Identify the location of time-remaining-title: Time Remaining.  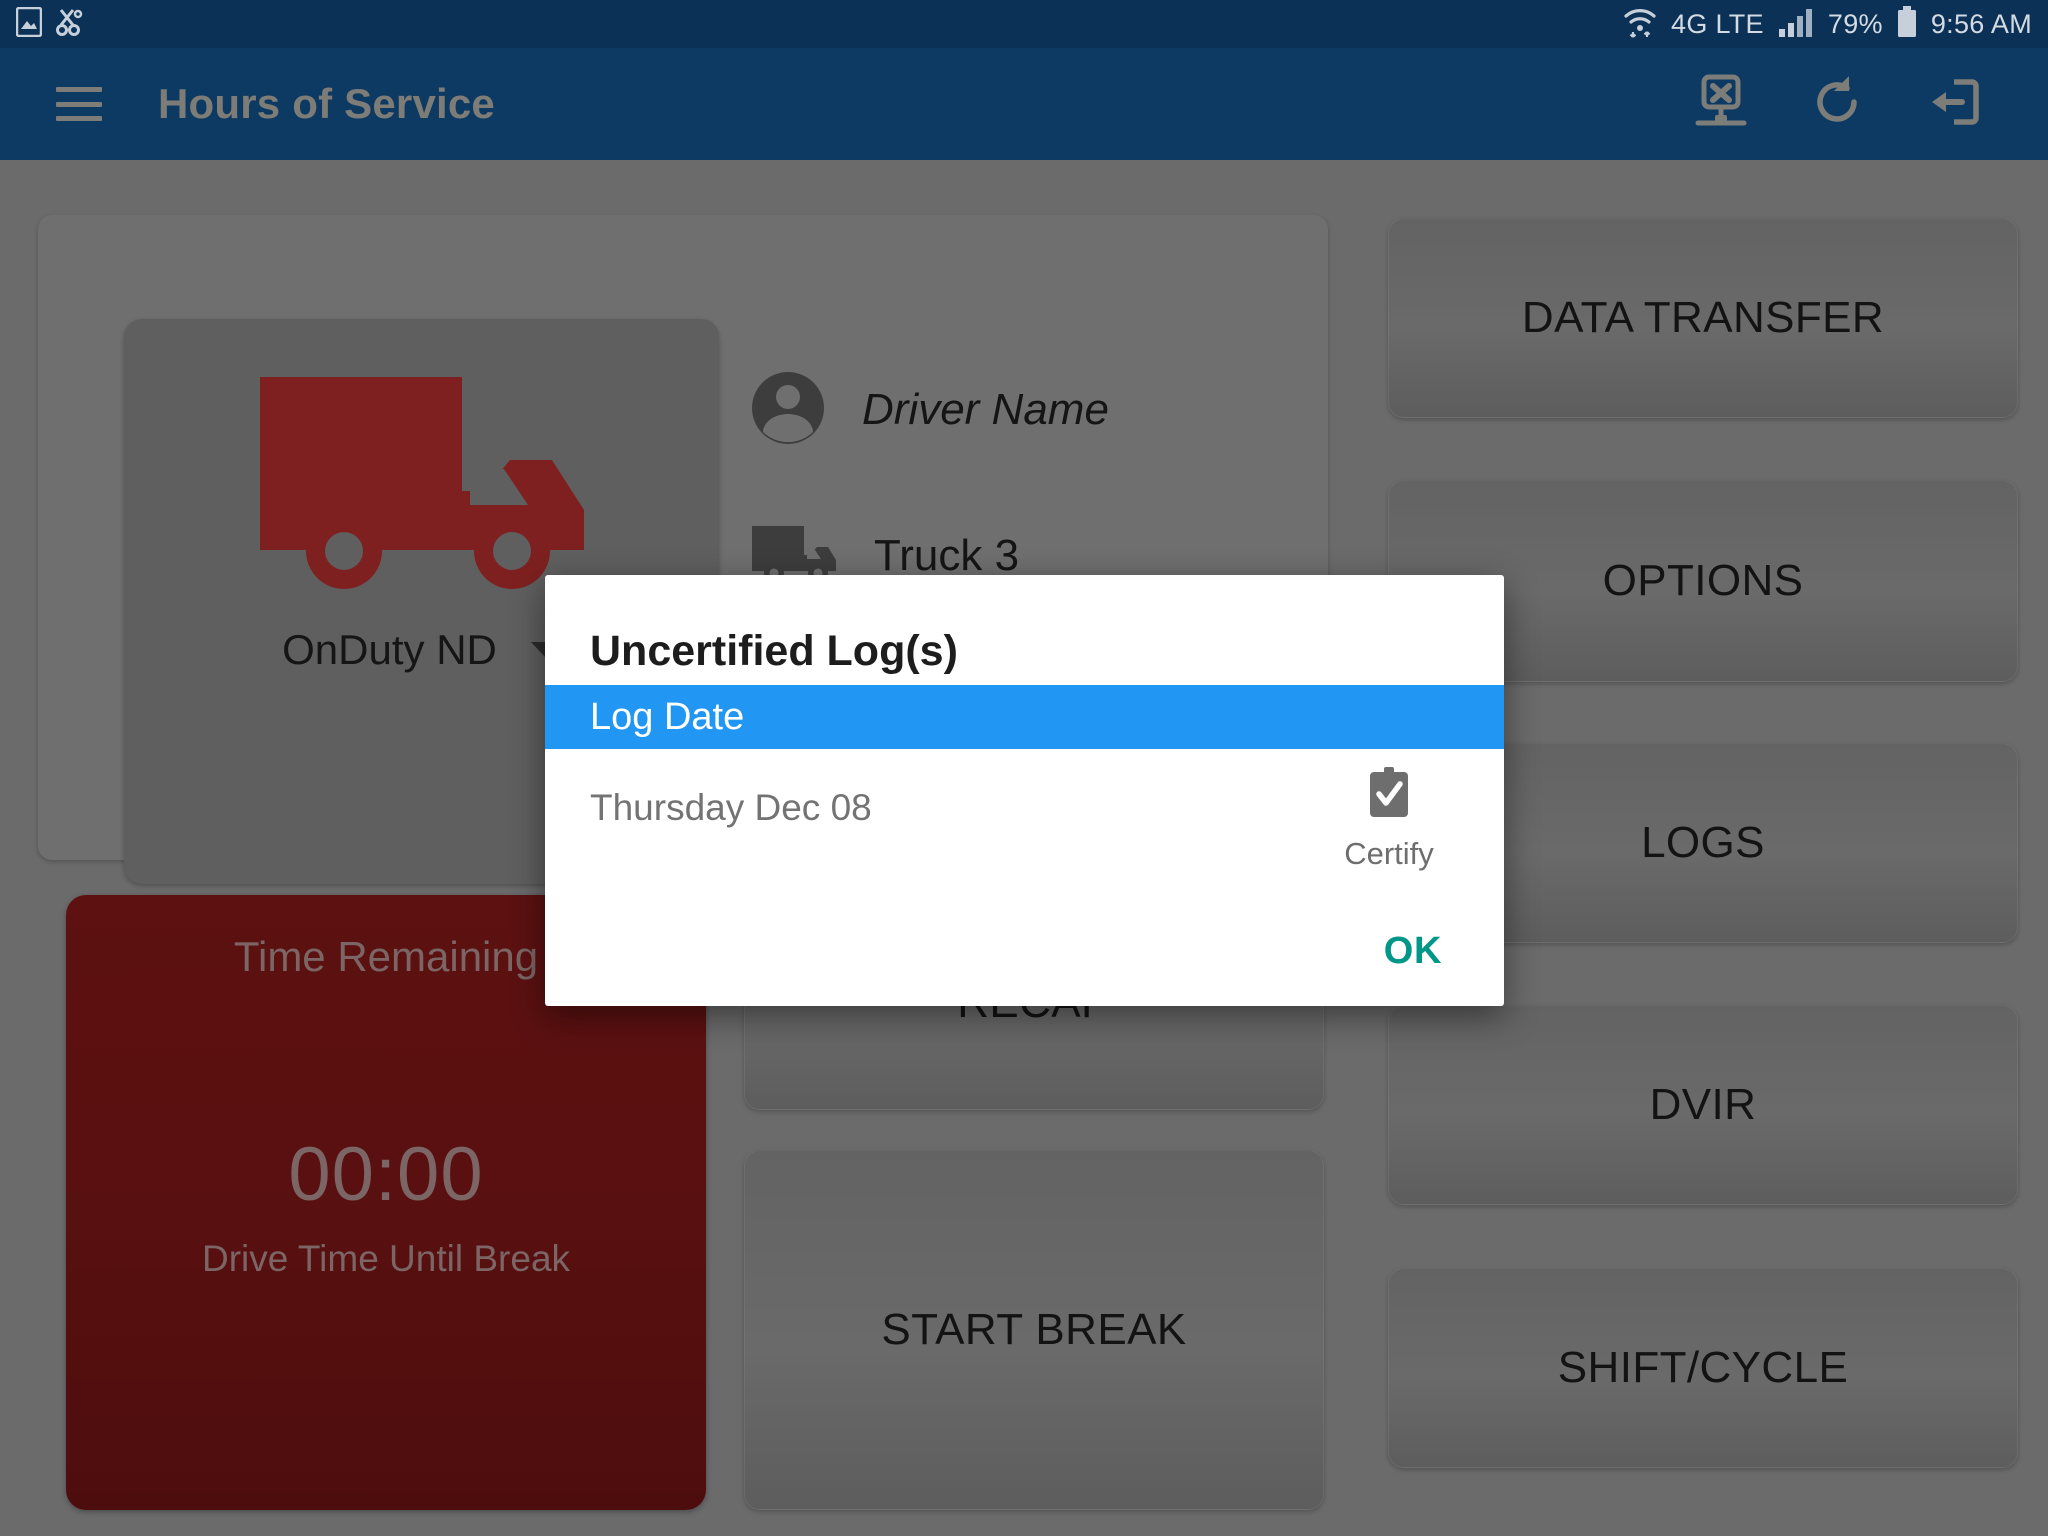
(386, 956).